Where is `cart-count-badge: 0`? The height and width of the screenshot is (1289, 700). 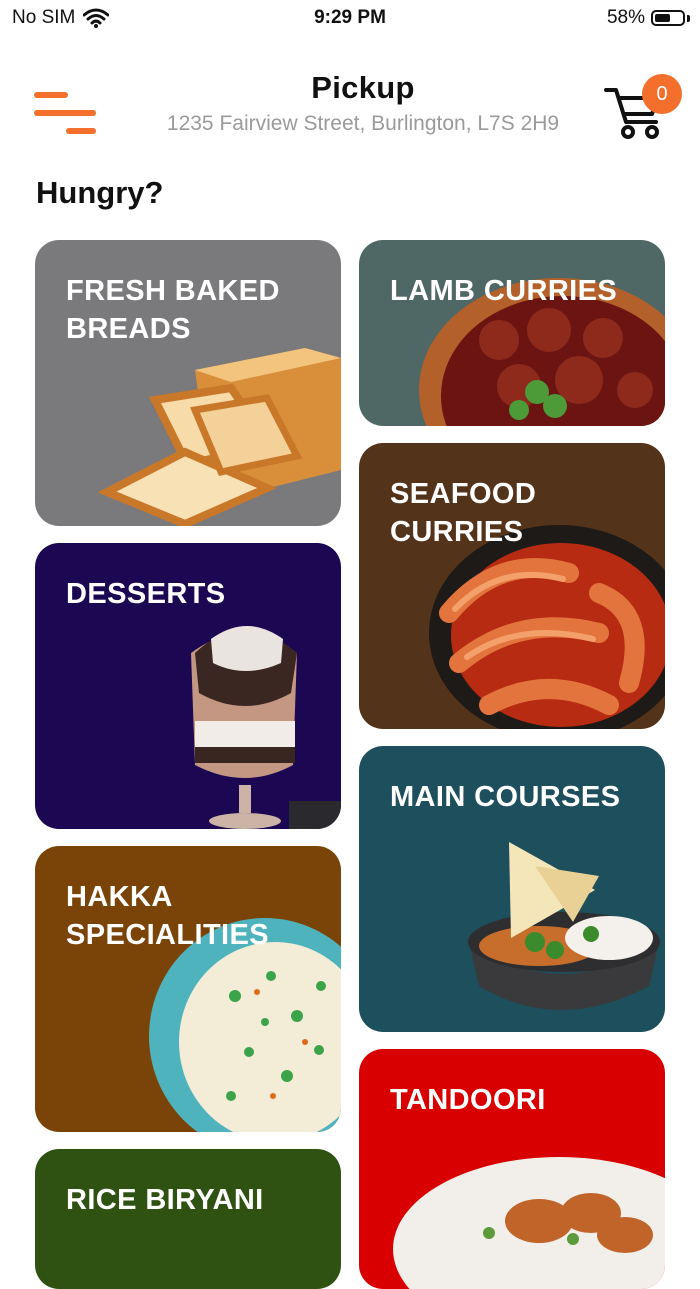
cart-count-badge: 0 is located at coordinates (662, 94).